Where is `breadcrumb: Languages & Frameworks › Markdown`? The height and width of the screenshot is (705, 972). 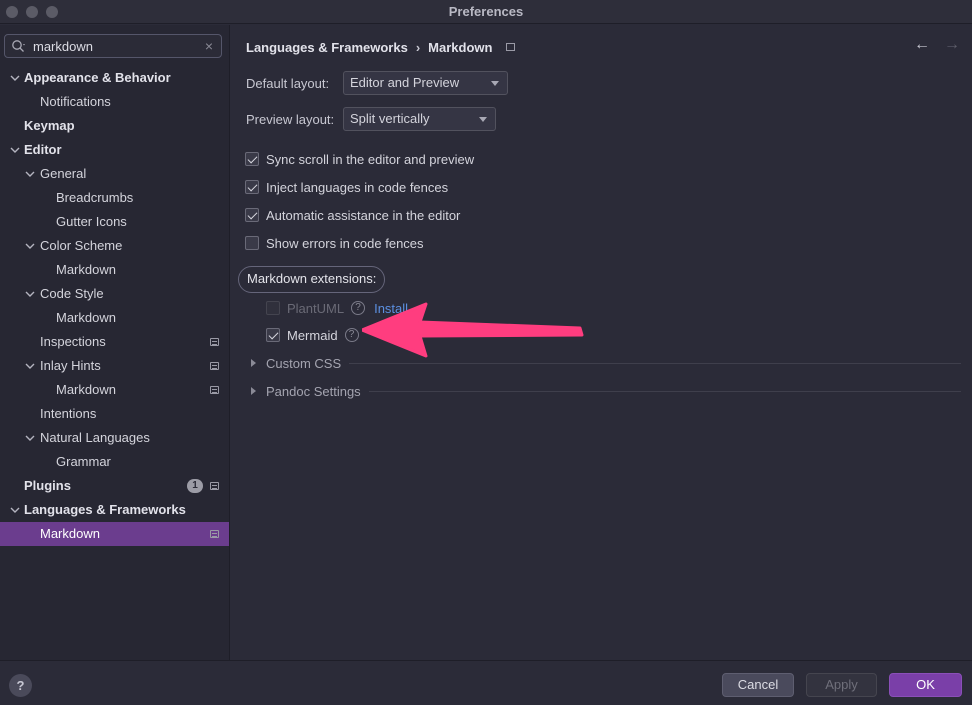
breadcrumb: Languages & Frameworks › Markdown is located at coordinates (381, 47).